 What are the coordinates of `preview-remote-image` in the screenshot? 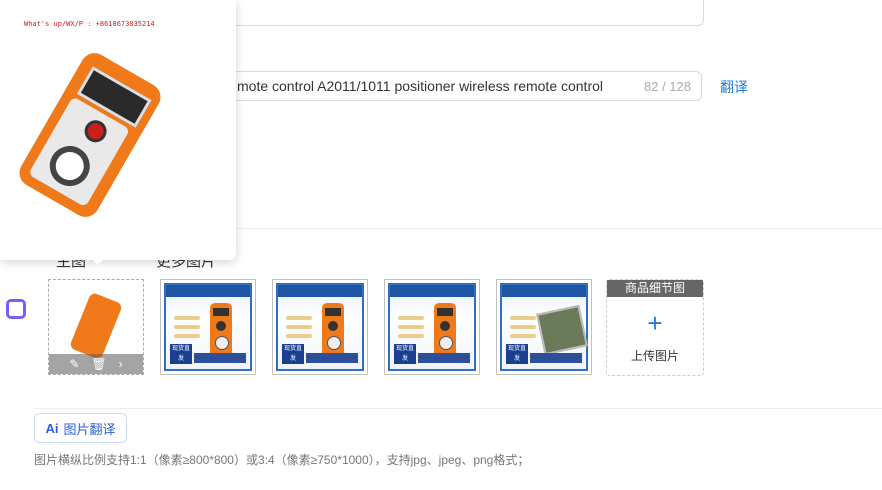 It's located at (90, 135).